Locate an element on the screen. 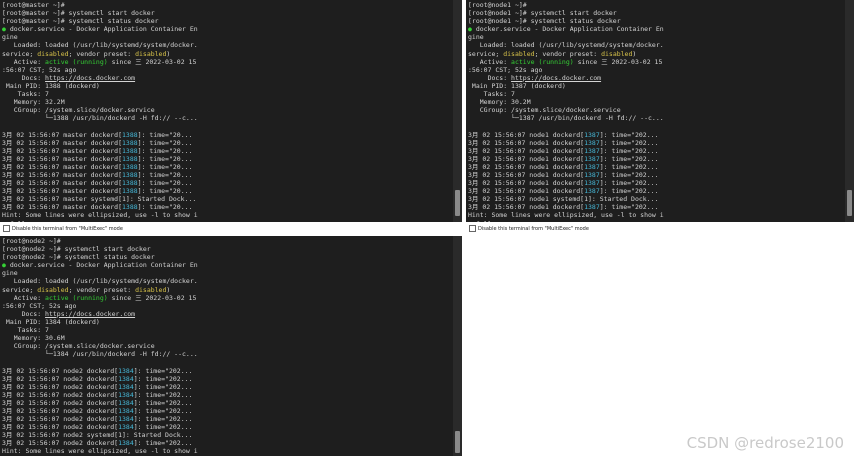 This screenshot has width=856, height=456. terminal-text: Main PID: 1387 (dockerd) is located at coordinates (517, 85).